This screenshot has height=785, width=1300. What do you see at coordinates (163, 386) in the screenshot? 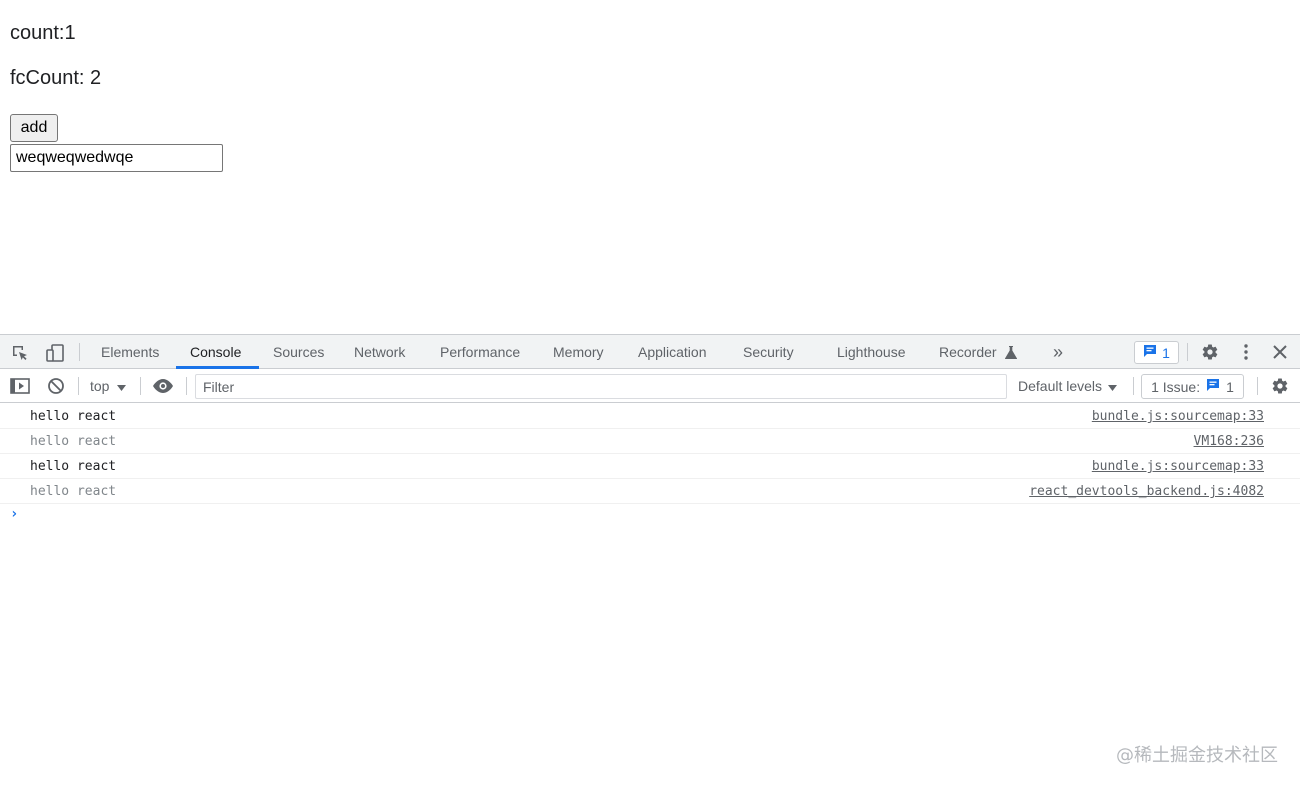
I see `live-expression-icon` at bounding box center [163, 386].